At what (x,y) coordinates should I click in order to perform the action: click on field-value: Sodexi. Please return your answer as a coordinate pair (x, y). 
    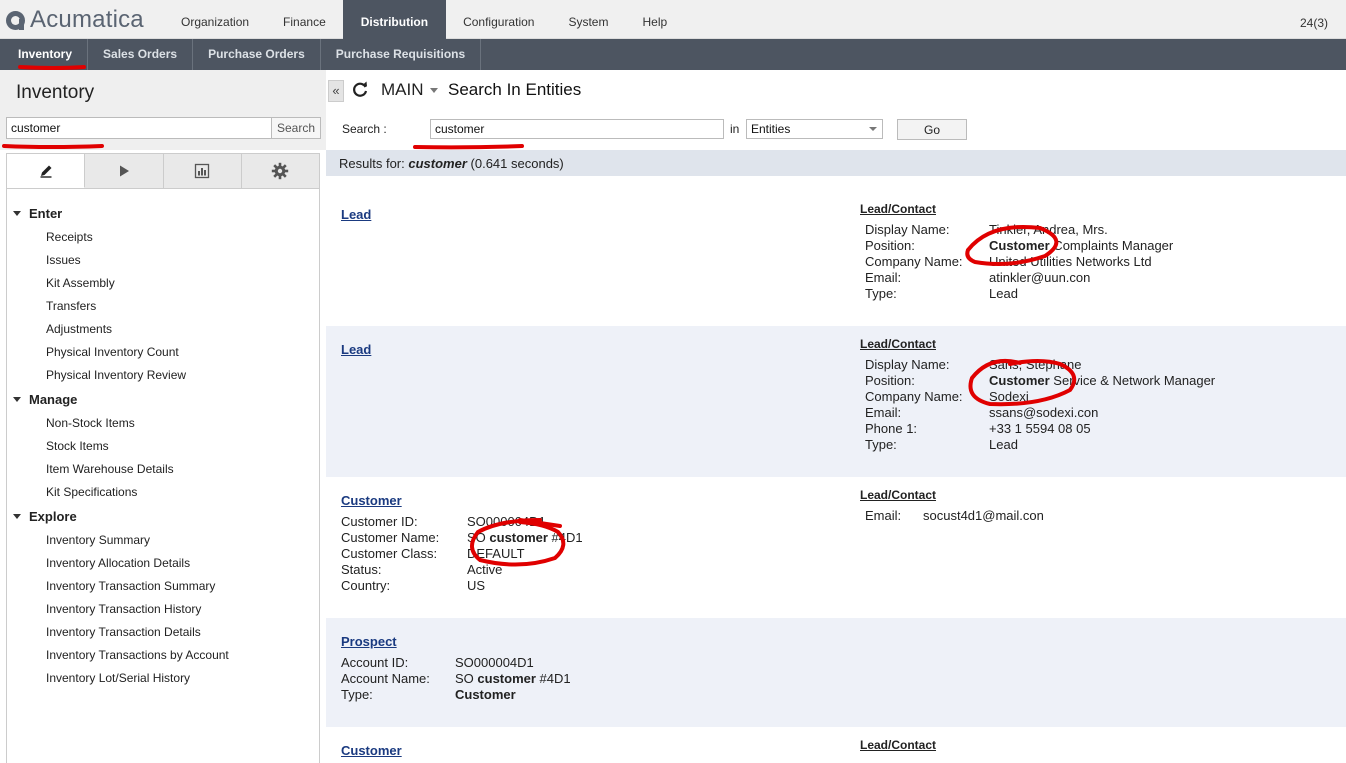
    Looking at the image, I should click on (1009, 396).